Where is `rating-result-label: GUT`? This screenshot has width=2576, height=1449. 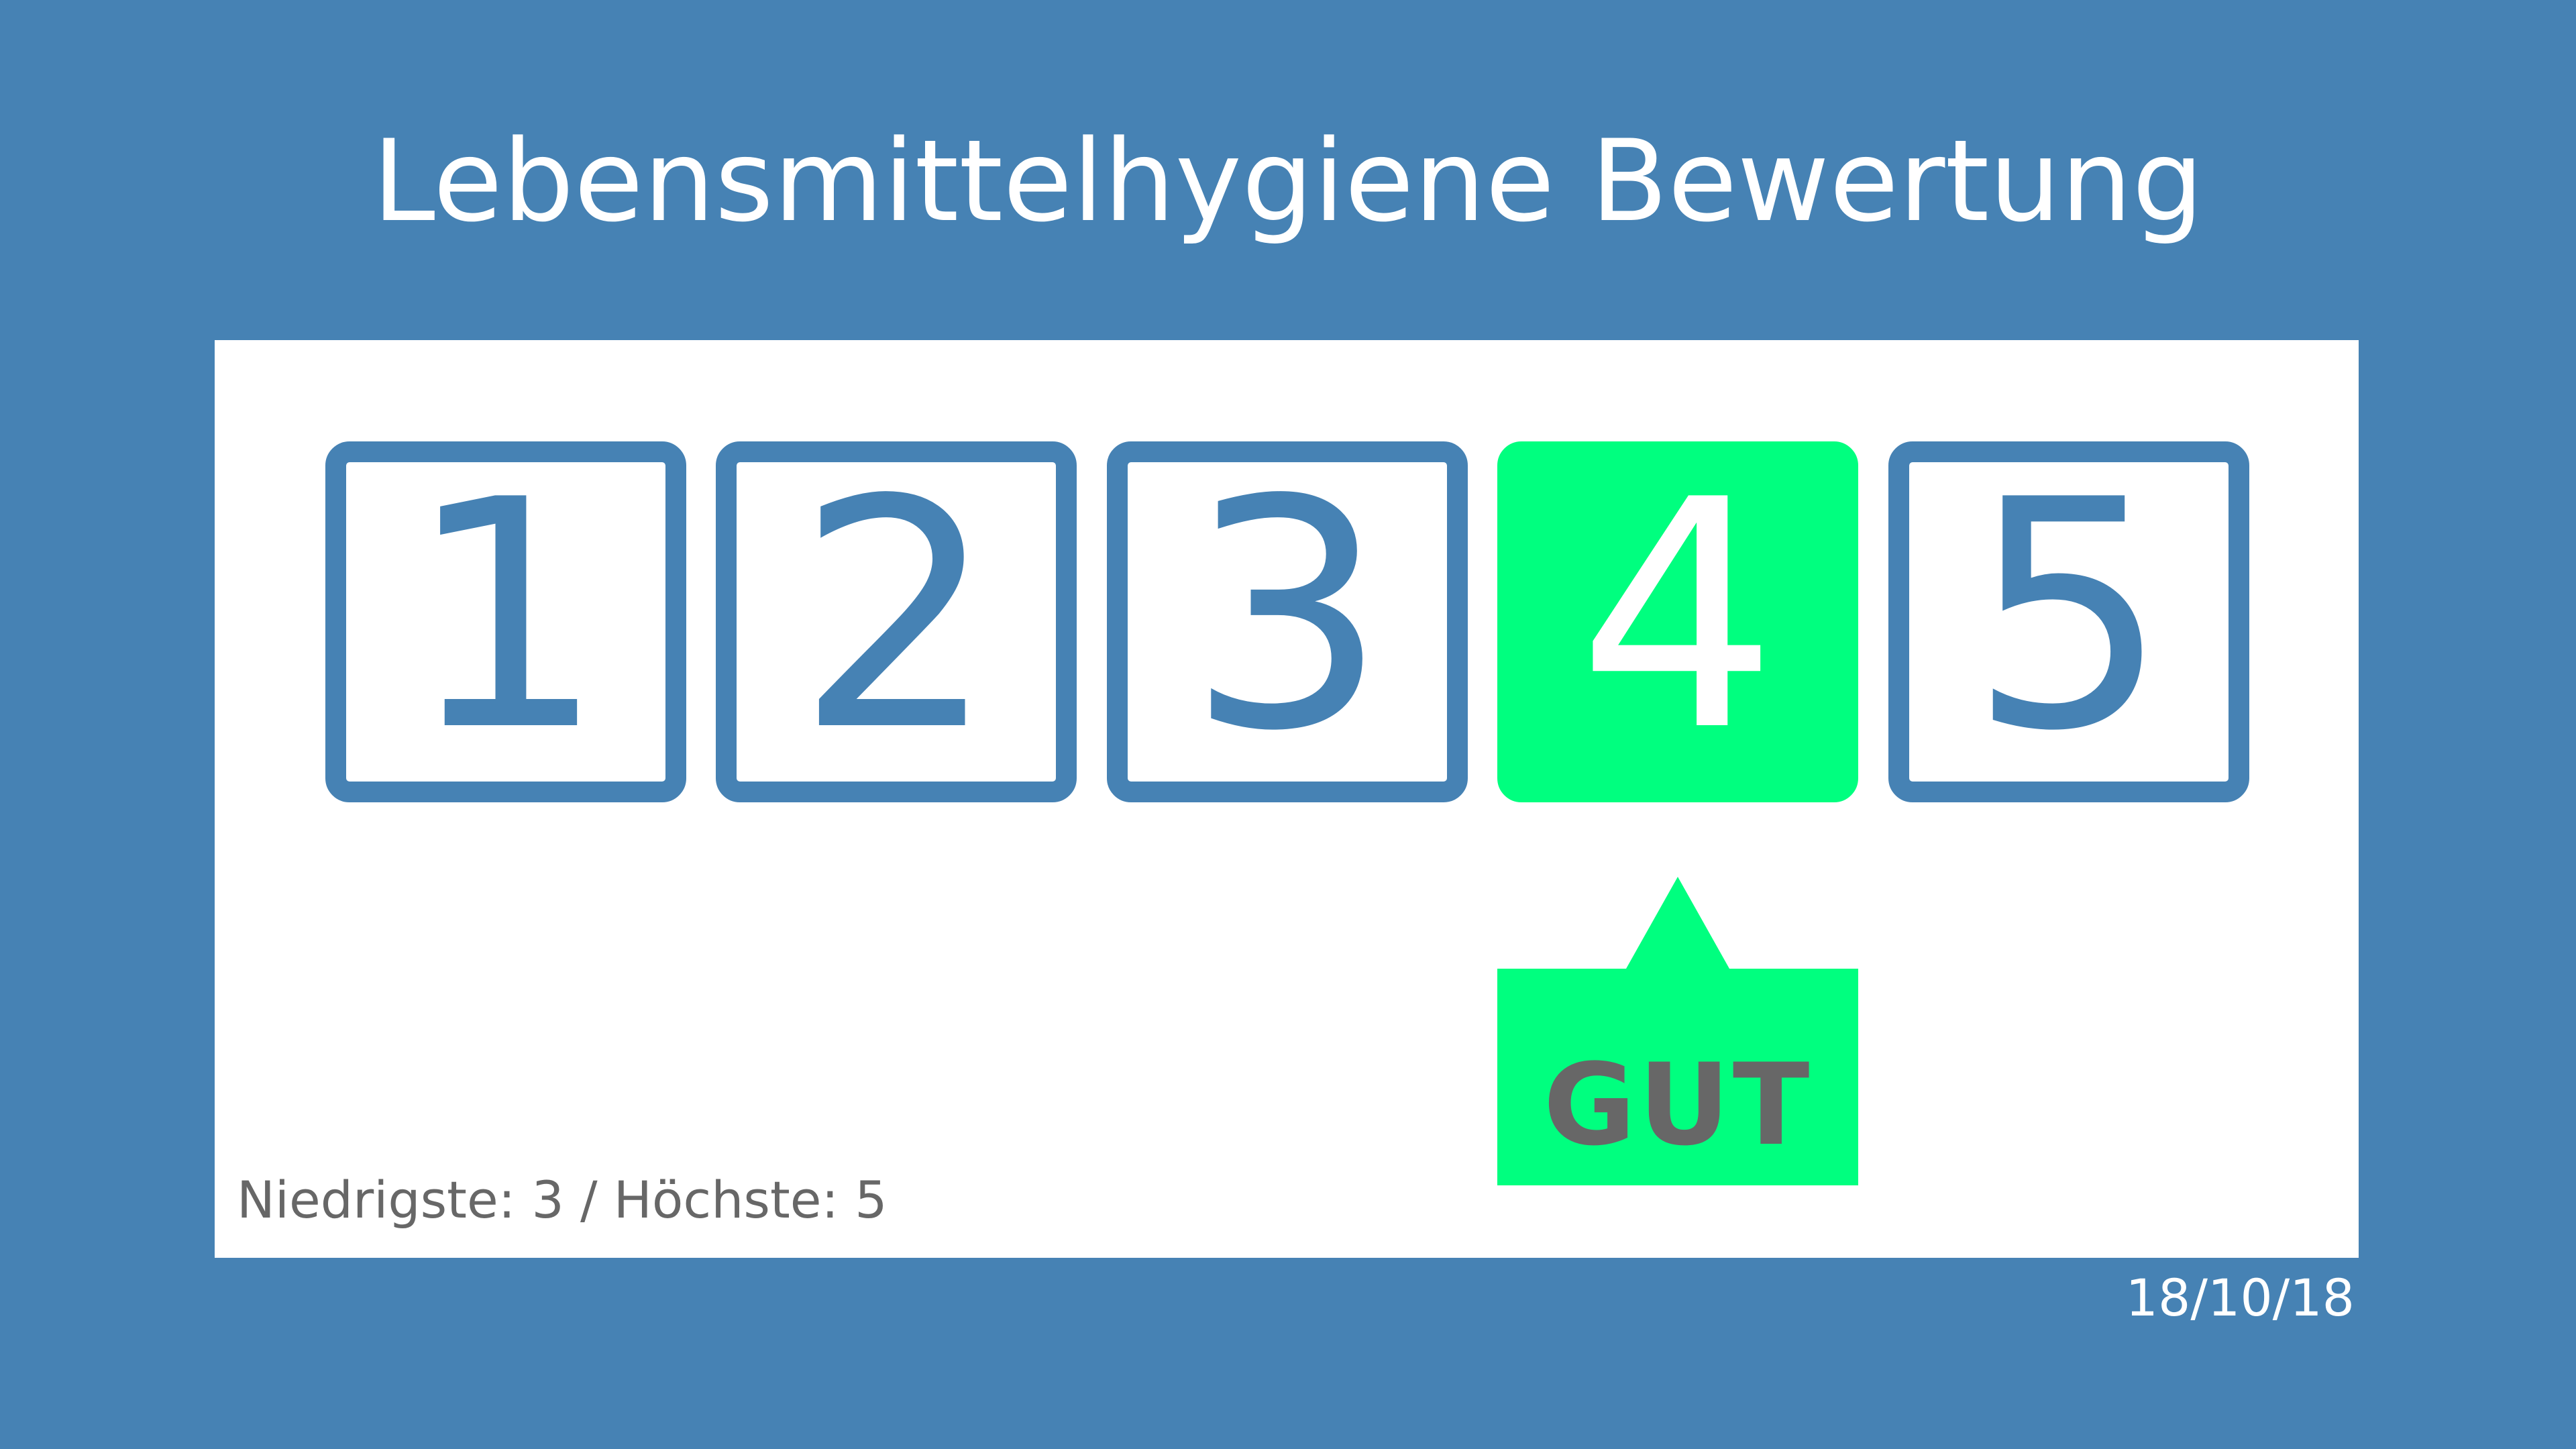
rating-result-label: GUT is located at coordinates (1678, 1105).